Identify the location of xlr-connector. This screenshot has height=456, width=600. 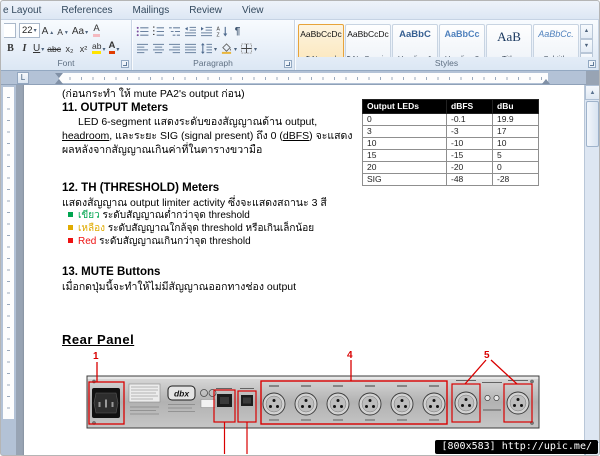
(466, 403).